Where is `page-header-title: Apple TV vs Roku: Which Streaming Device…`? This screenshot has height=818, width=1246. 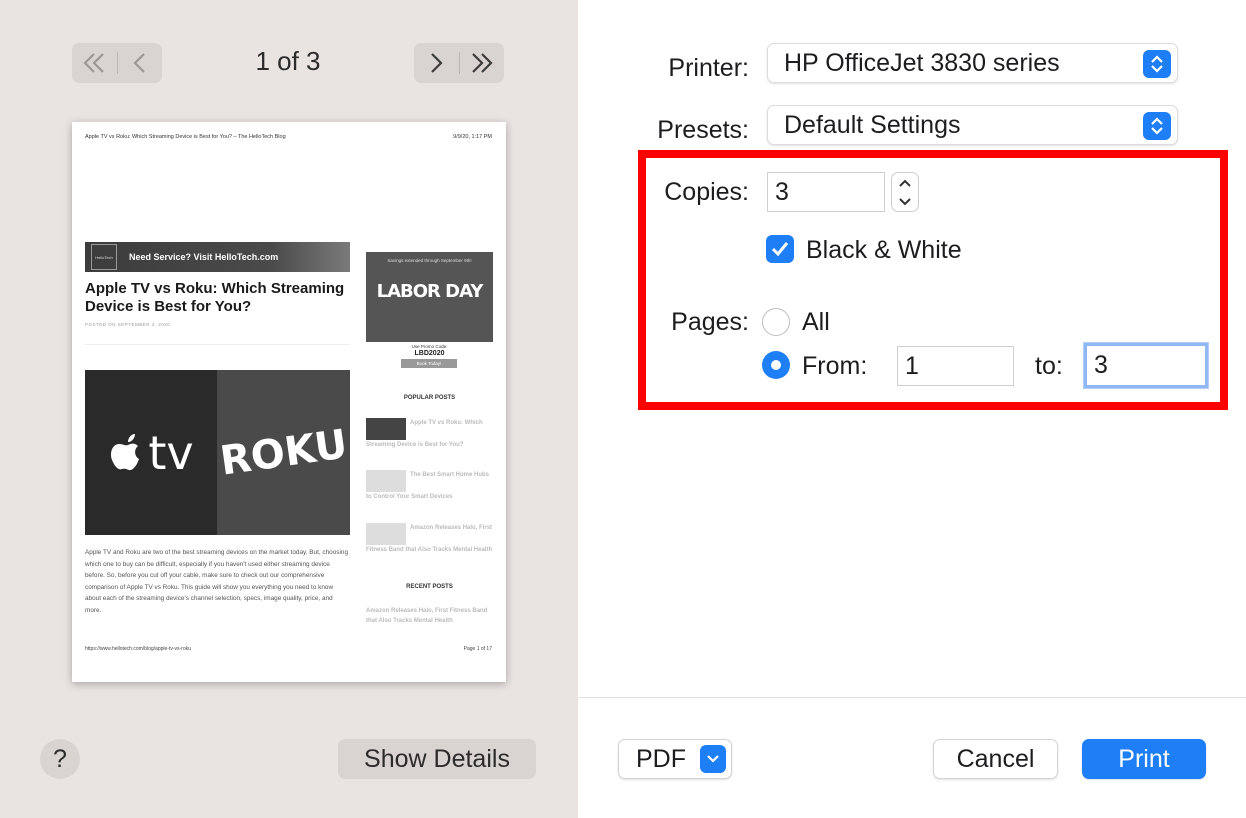
page-header-title: Apple TV vs Roku: Which Streaming Device… is located at coordinates (185, 137).